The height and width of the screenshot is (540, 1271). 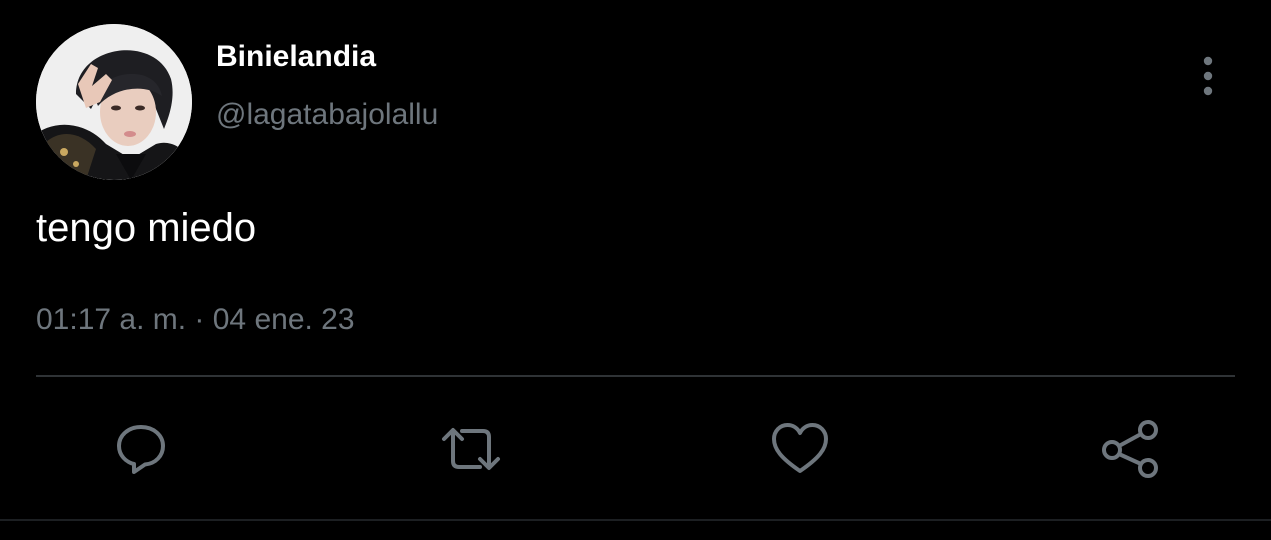 I want to click on retweet-icon, so click(x=471, y=449).